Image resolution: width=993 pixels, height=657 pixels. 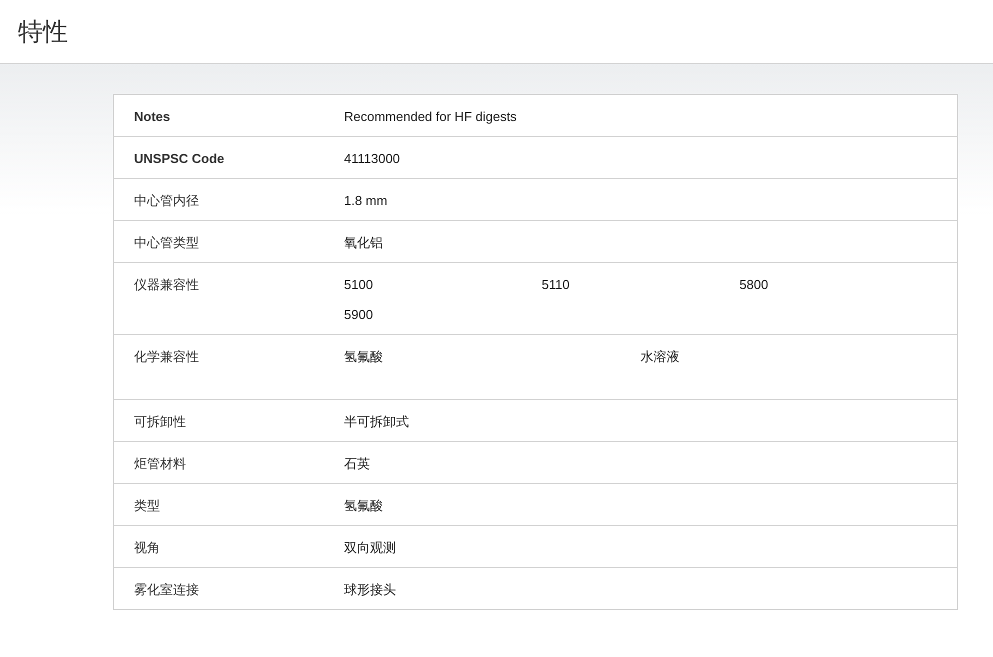 I want to click on page-title: 特性, so click(x=43, y=32).